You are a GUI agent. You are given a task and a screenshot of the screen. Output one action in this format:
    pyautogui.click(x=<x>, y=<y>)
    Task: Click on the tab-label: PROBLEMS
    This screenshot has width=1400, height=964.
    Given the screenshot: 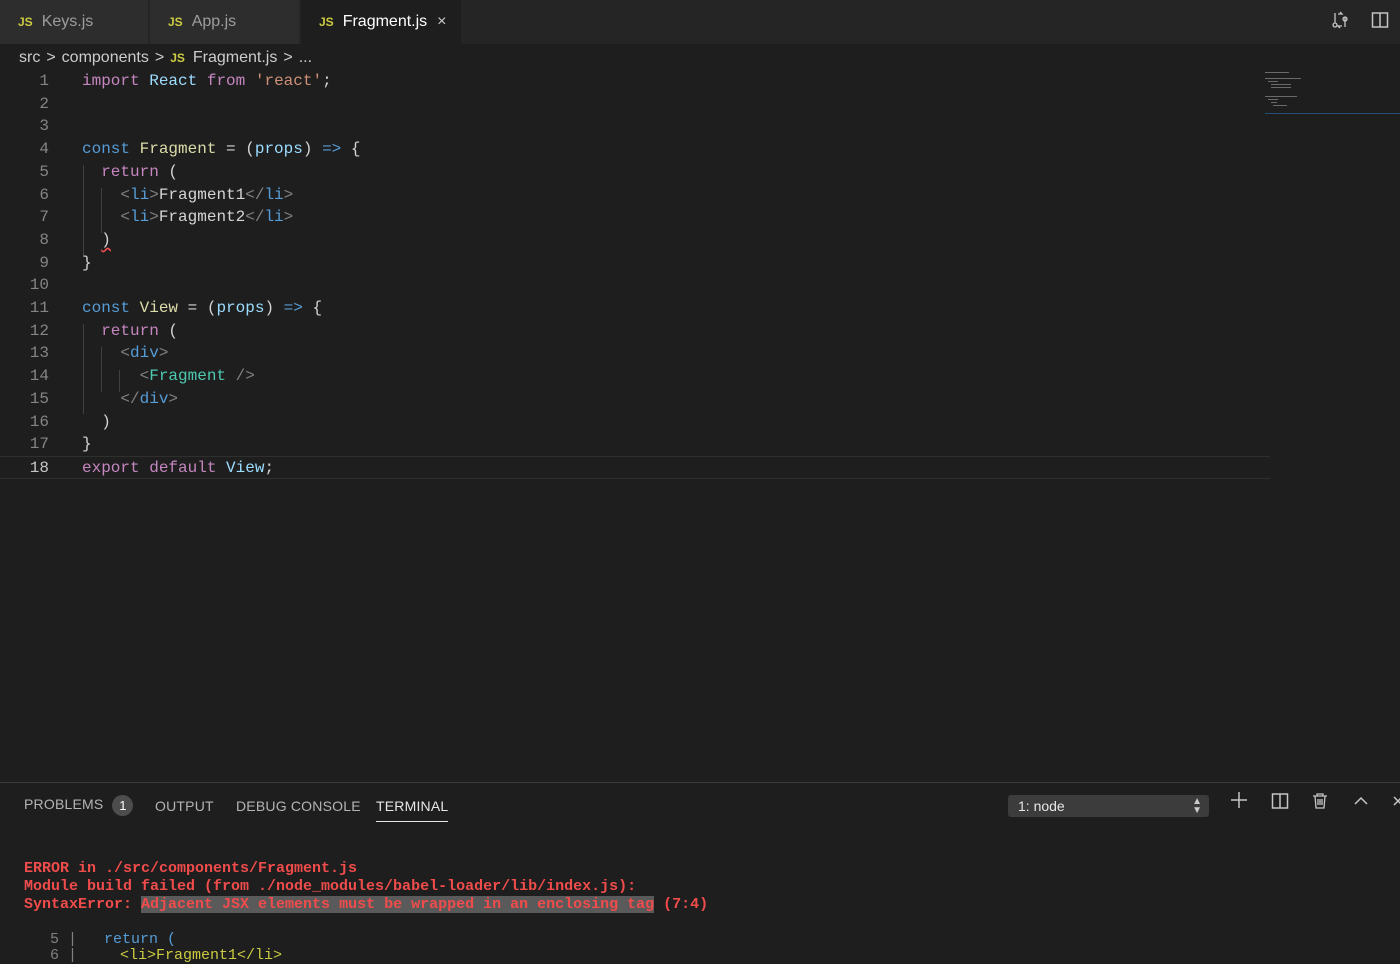 What is the action you would take?
    pyautogui.click(x=64, y=804)
    